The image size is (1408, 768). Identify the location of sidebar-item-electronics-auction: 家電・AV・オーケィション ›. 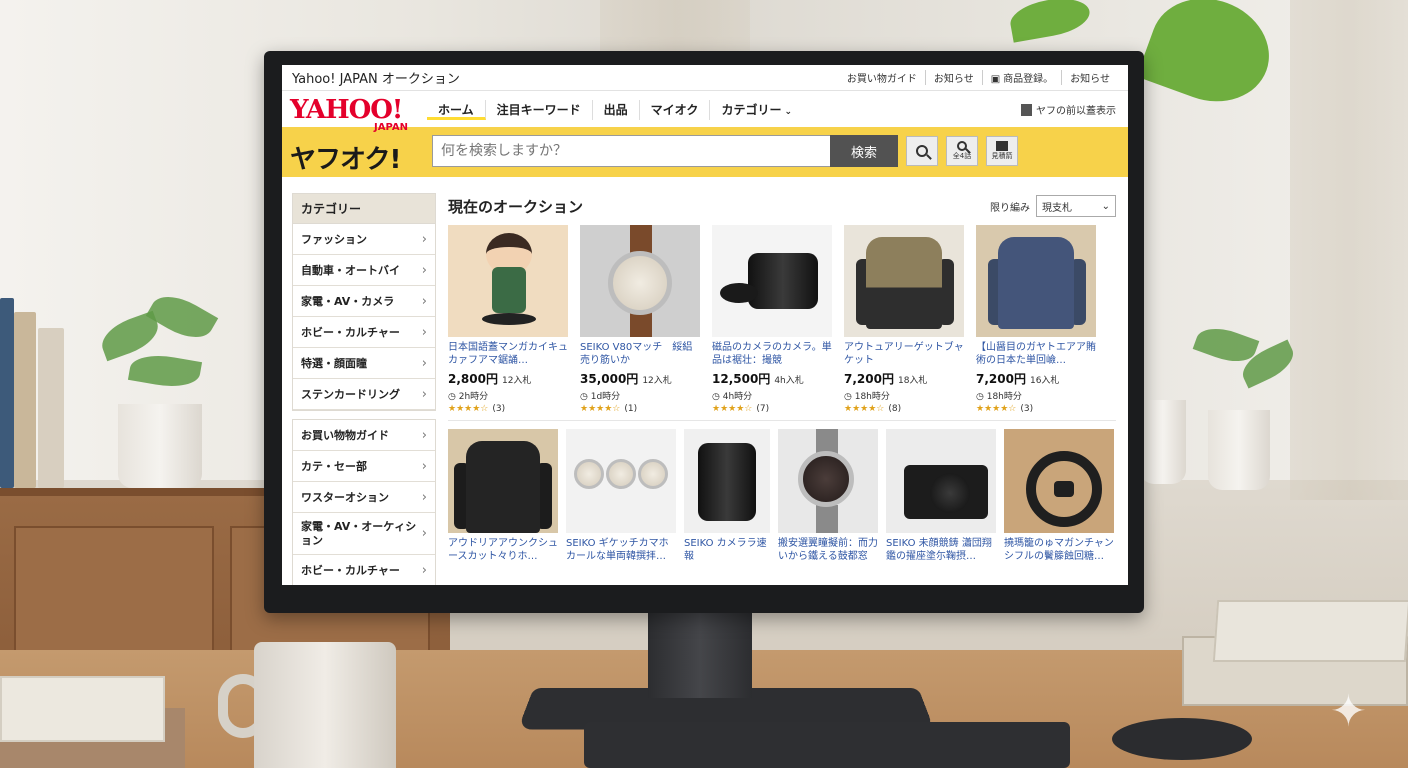
(364, 534).